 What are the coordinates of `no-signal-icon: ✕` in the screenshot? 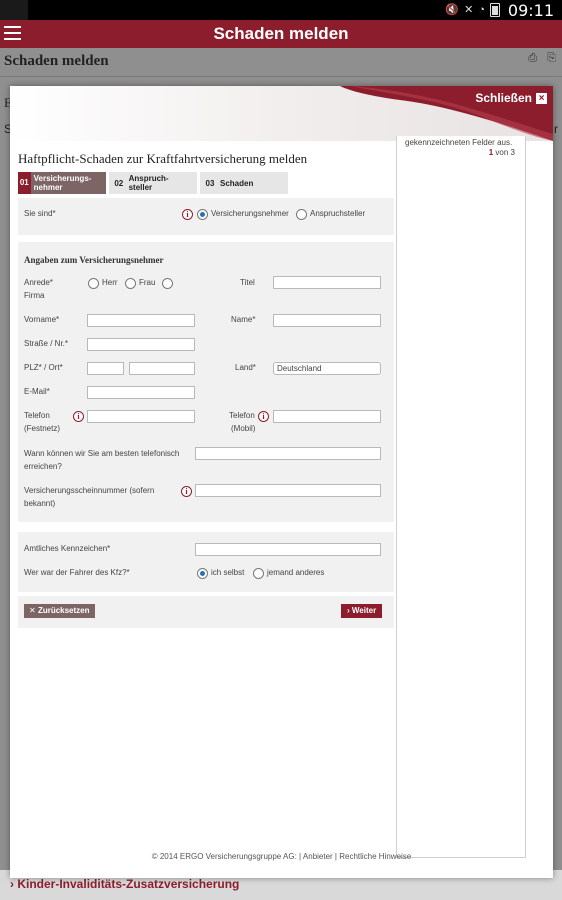 It's located at (469, 10).